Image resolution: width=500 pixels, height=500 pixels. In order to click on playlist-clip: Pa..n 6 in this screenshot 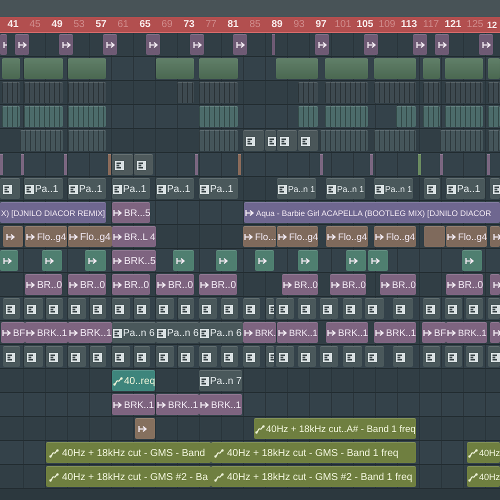, I will do `click(221, 332)`.